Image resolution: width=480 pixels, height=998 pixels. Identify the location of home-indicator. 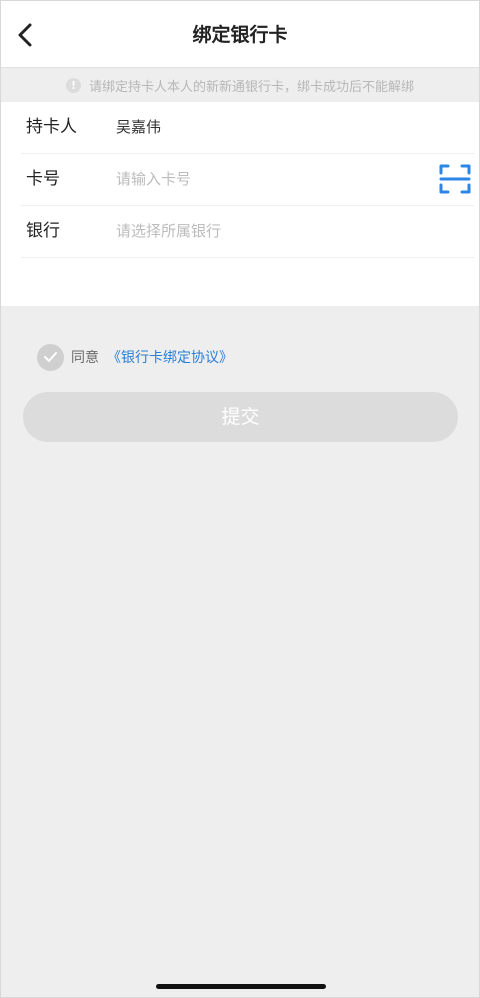
(241, 986).